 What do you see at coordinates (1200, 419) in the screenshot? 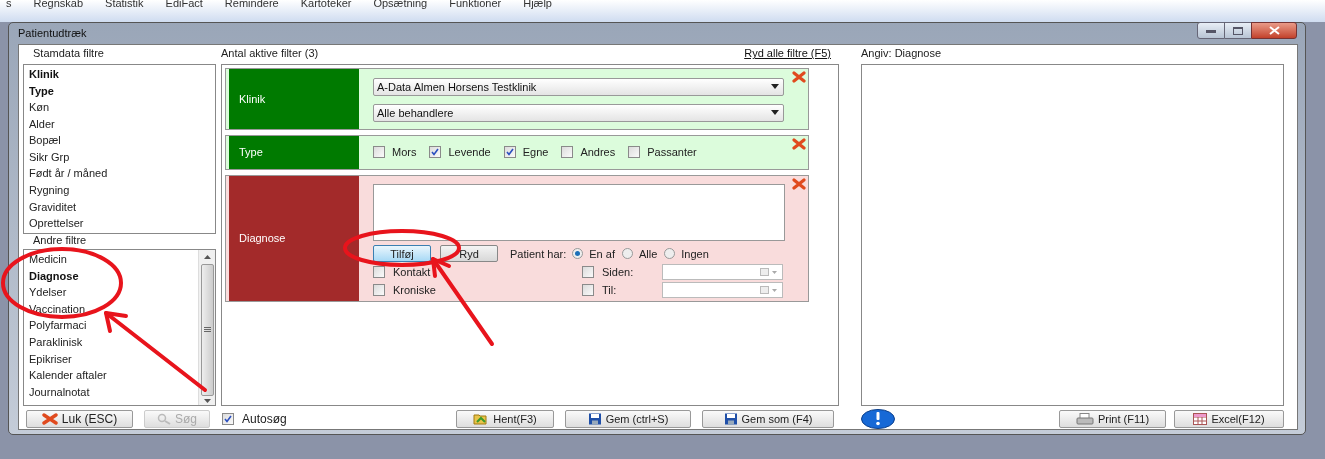
I see `spreadsheet-icon` at bounding box center [1200, 419].